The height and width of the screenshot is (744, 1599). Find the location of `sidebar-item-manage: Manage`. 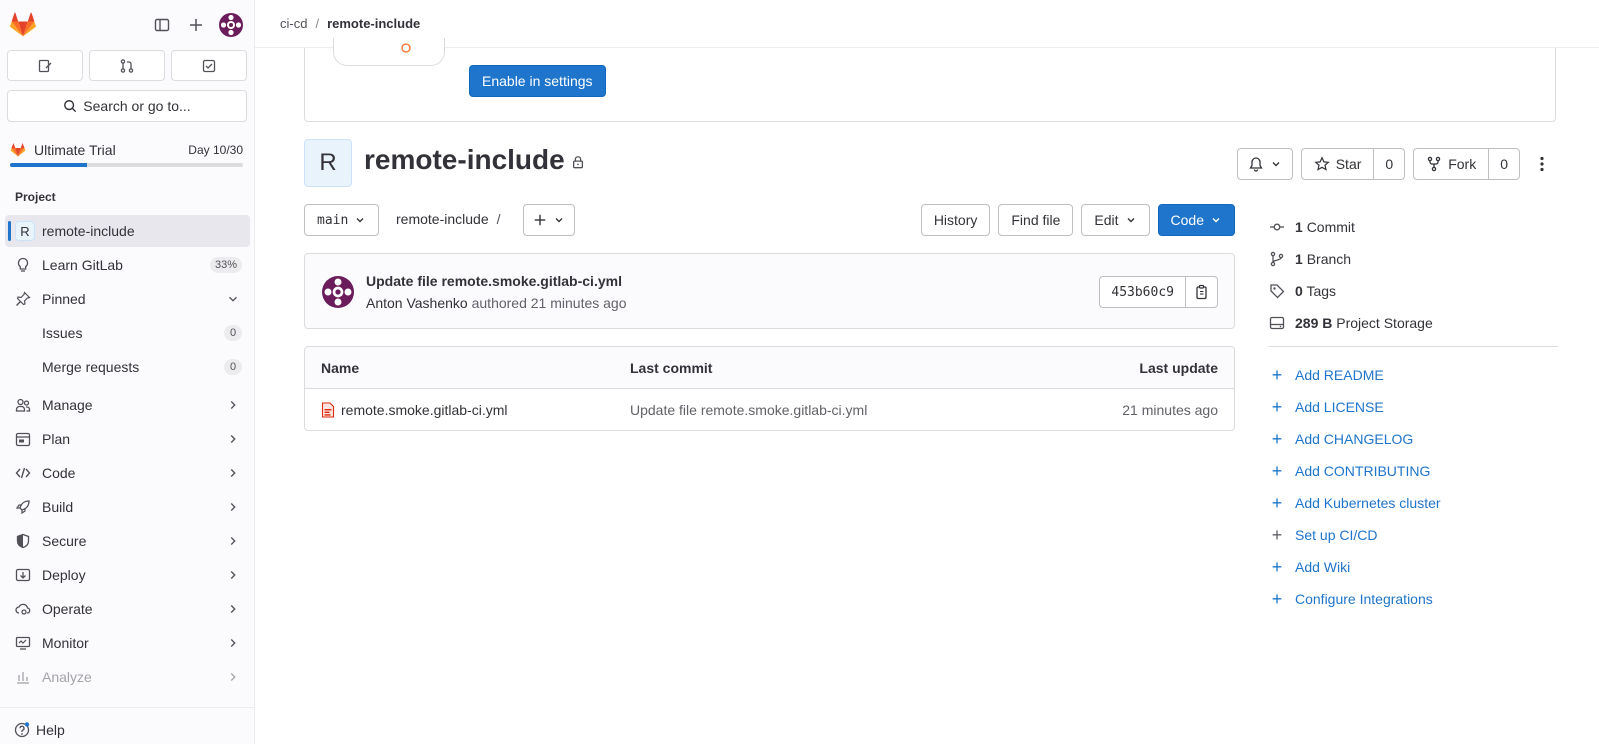

sidebar-item-manage: Manage is located at coordinates (127, 405).